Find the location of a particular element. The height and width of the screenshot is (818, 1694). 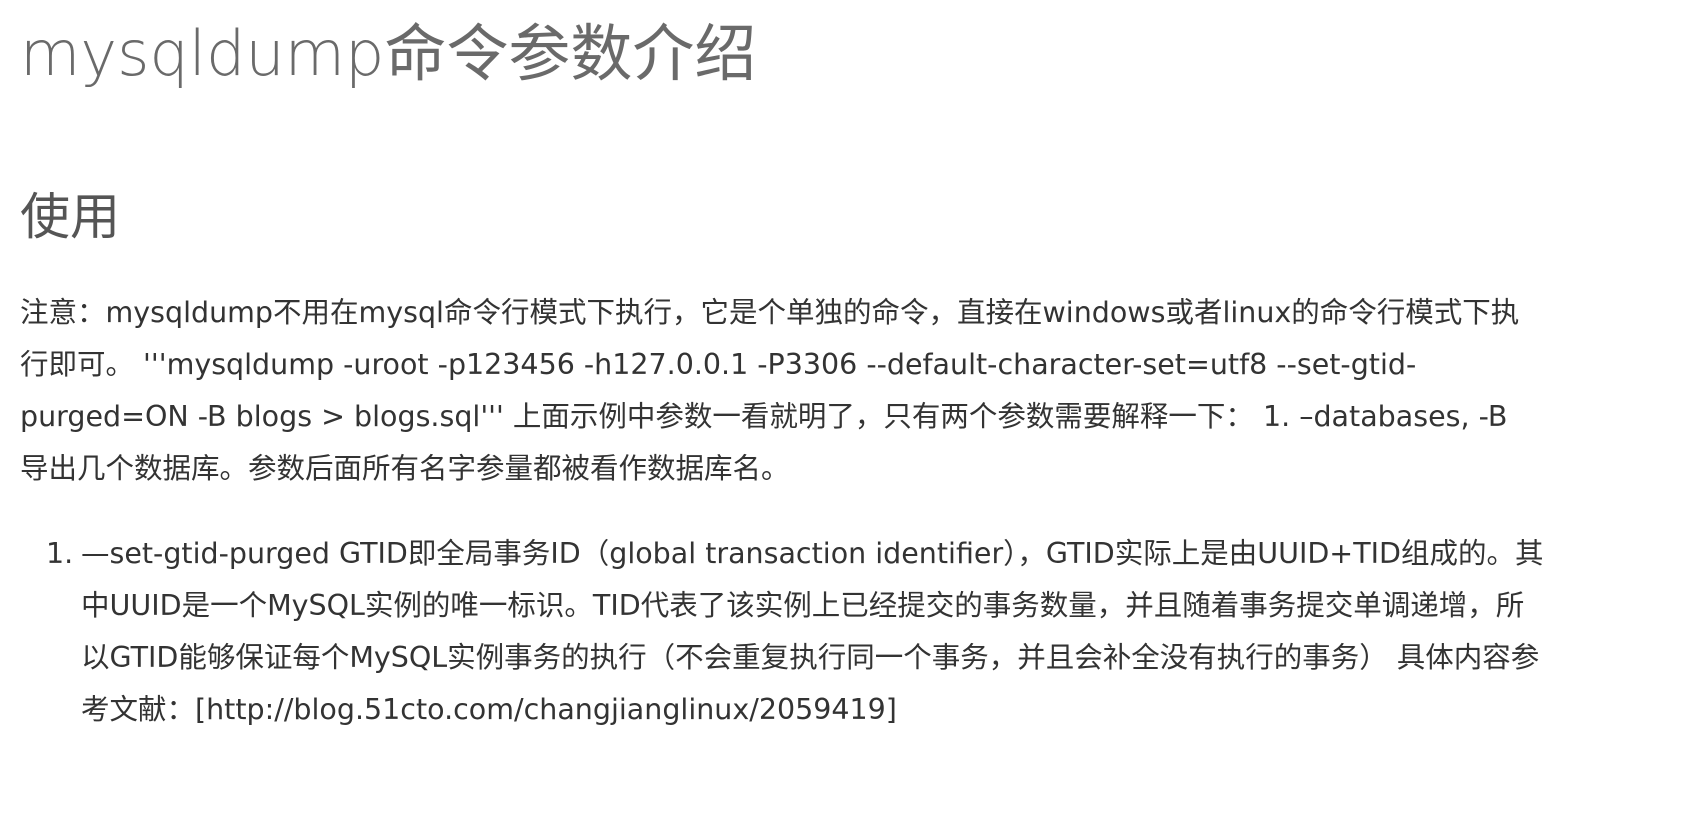

page-title: mysqldump命令参数介绍 is located at coordinates (388, 53).